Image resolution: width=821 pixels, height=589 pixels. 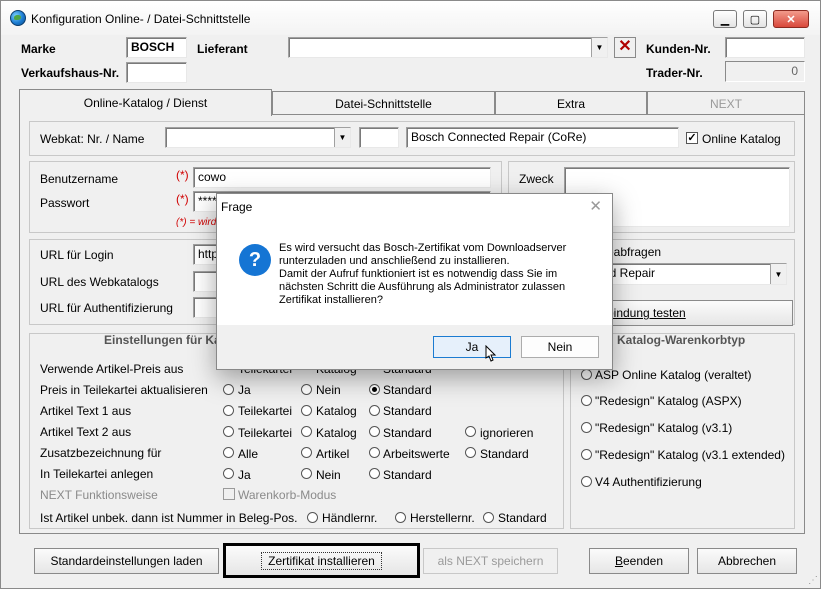 I want to click on option-label: Händlernr., so click(x=350, y=518).